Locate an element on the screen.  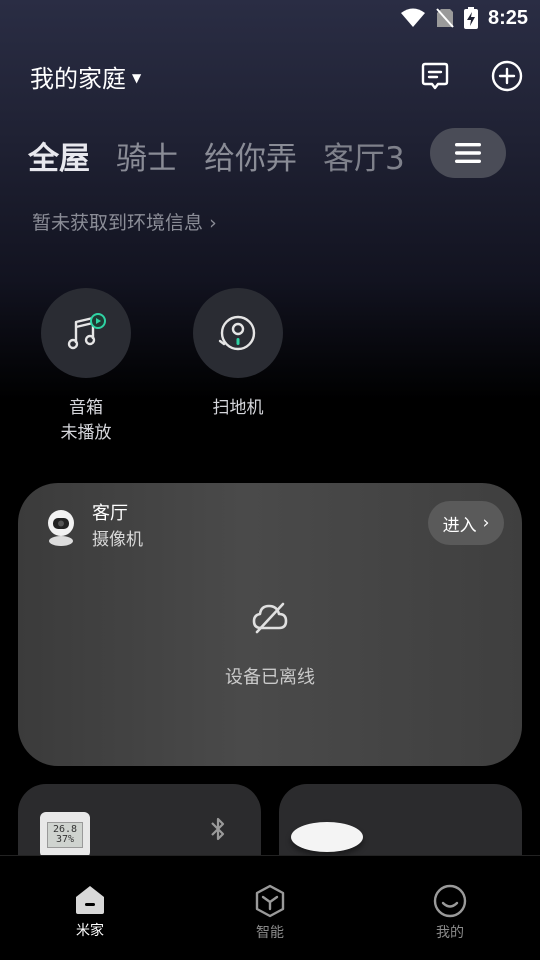
room-tabs: 全屋 骑士 给你弄 客厅3 is located at coordinates (284, 155).